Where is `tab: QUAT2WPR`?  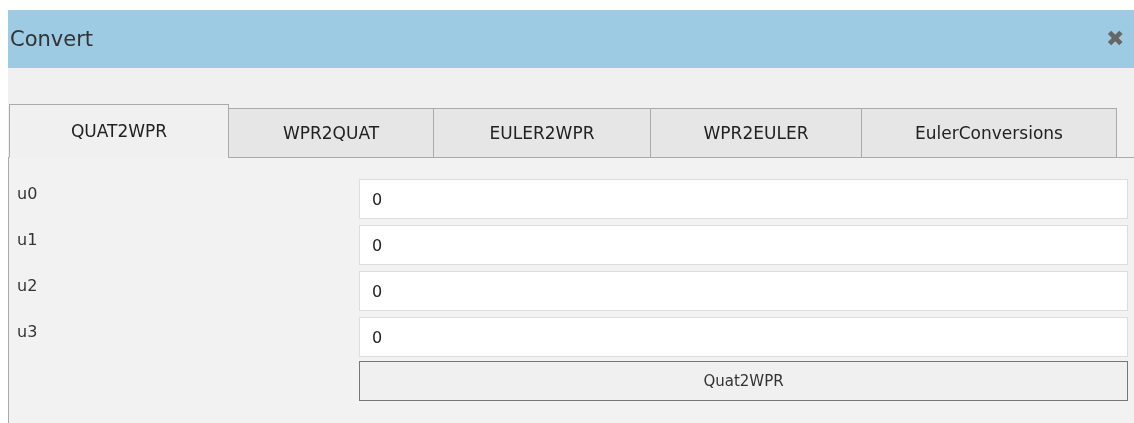 tab: QUAT2WPR is located at coordinates (119, 131).